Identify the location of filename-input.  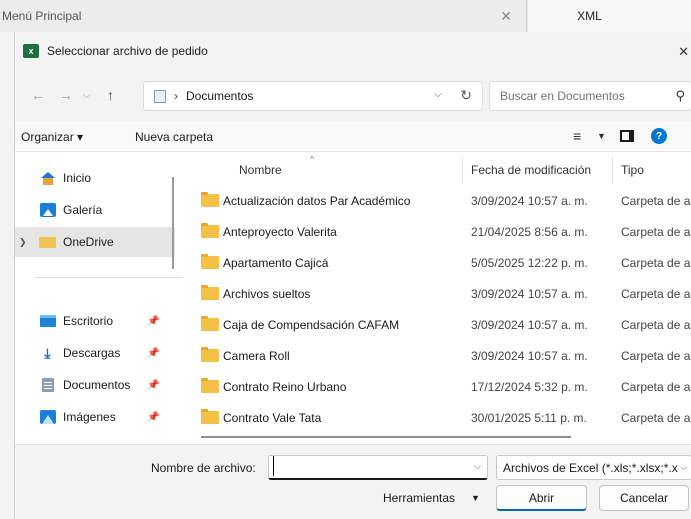
(368, 466).